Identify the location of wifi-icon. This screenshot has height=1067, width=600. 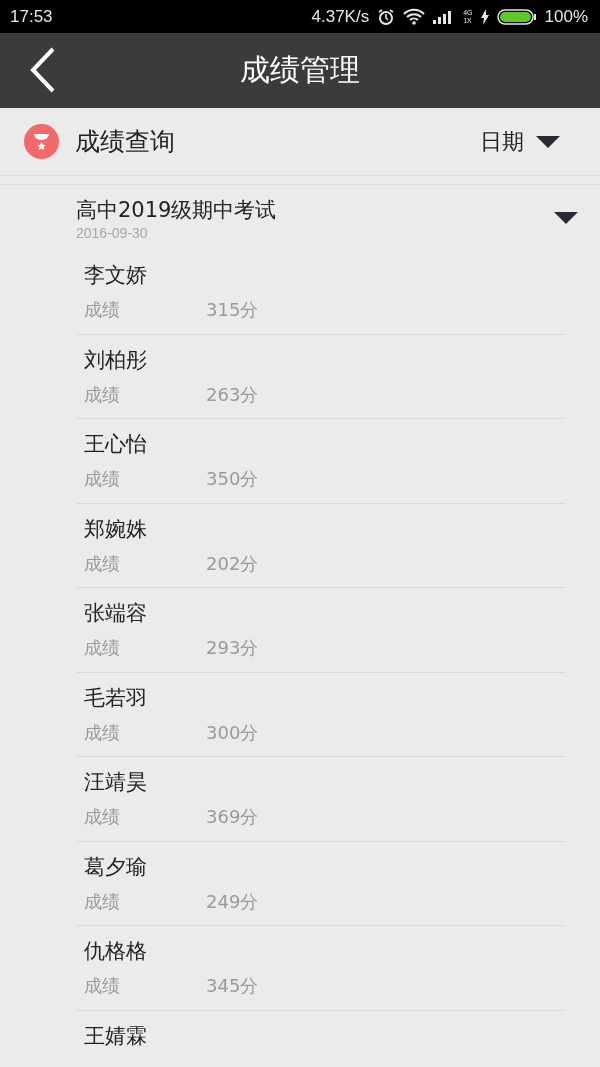
(414, 16).